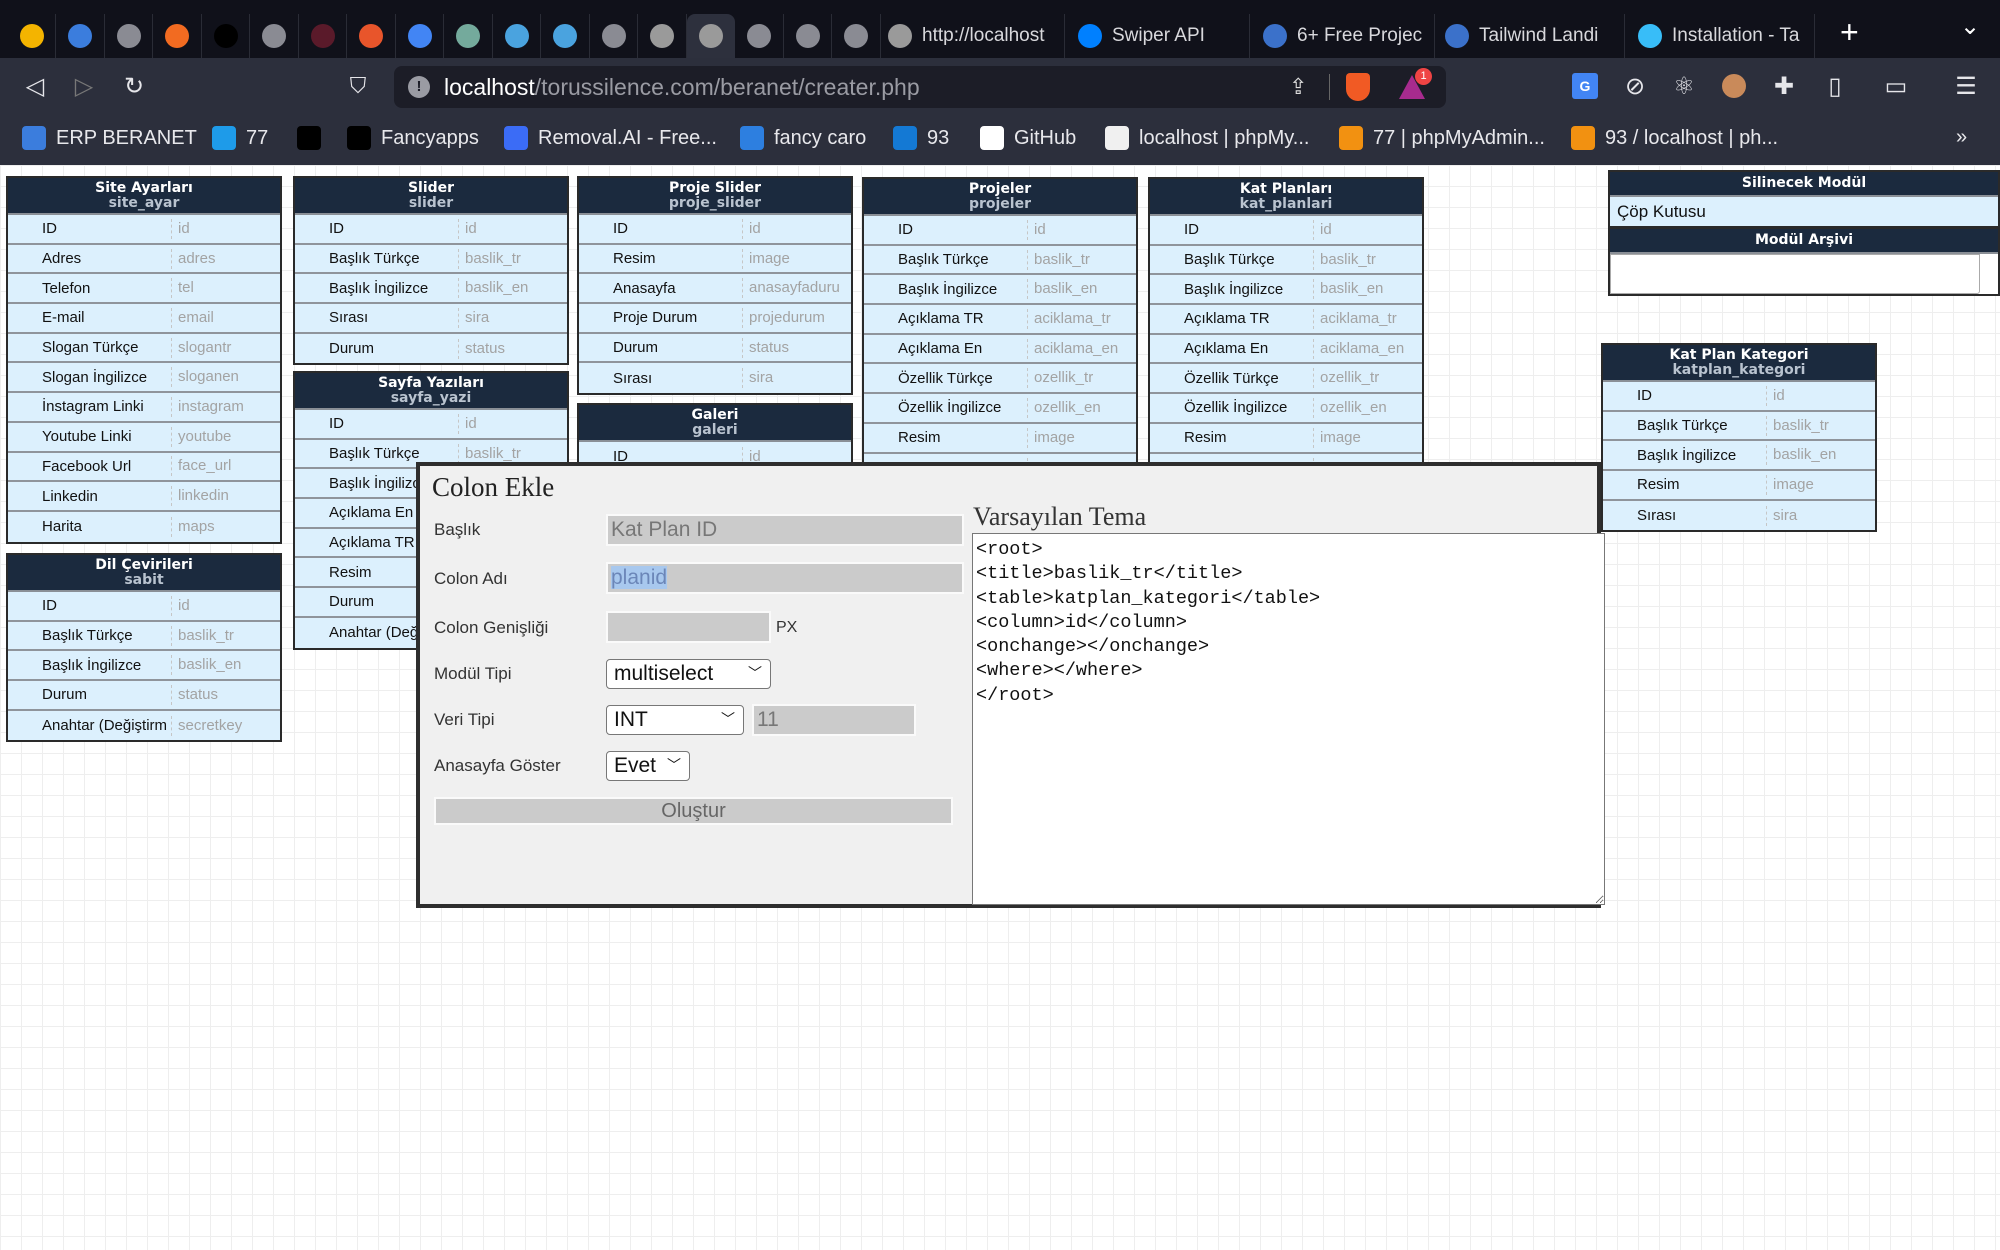  I want to click on bookmark-item: fancy caro, so click(803, 138).